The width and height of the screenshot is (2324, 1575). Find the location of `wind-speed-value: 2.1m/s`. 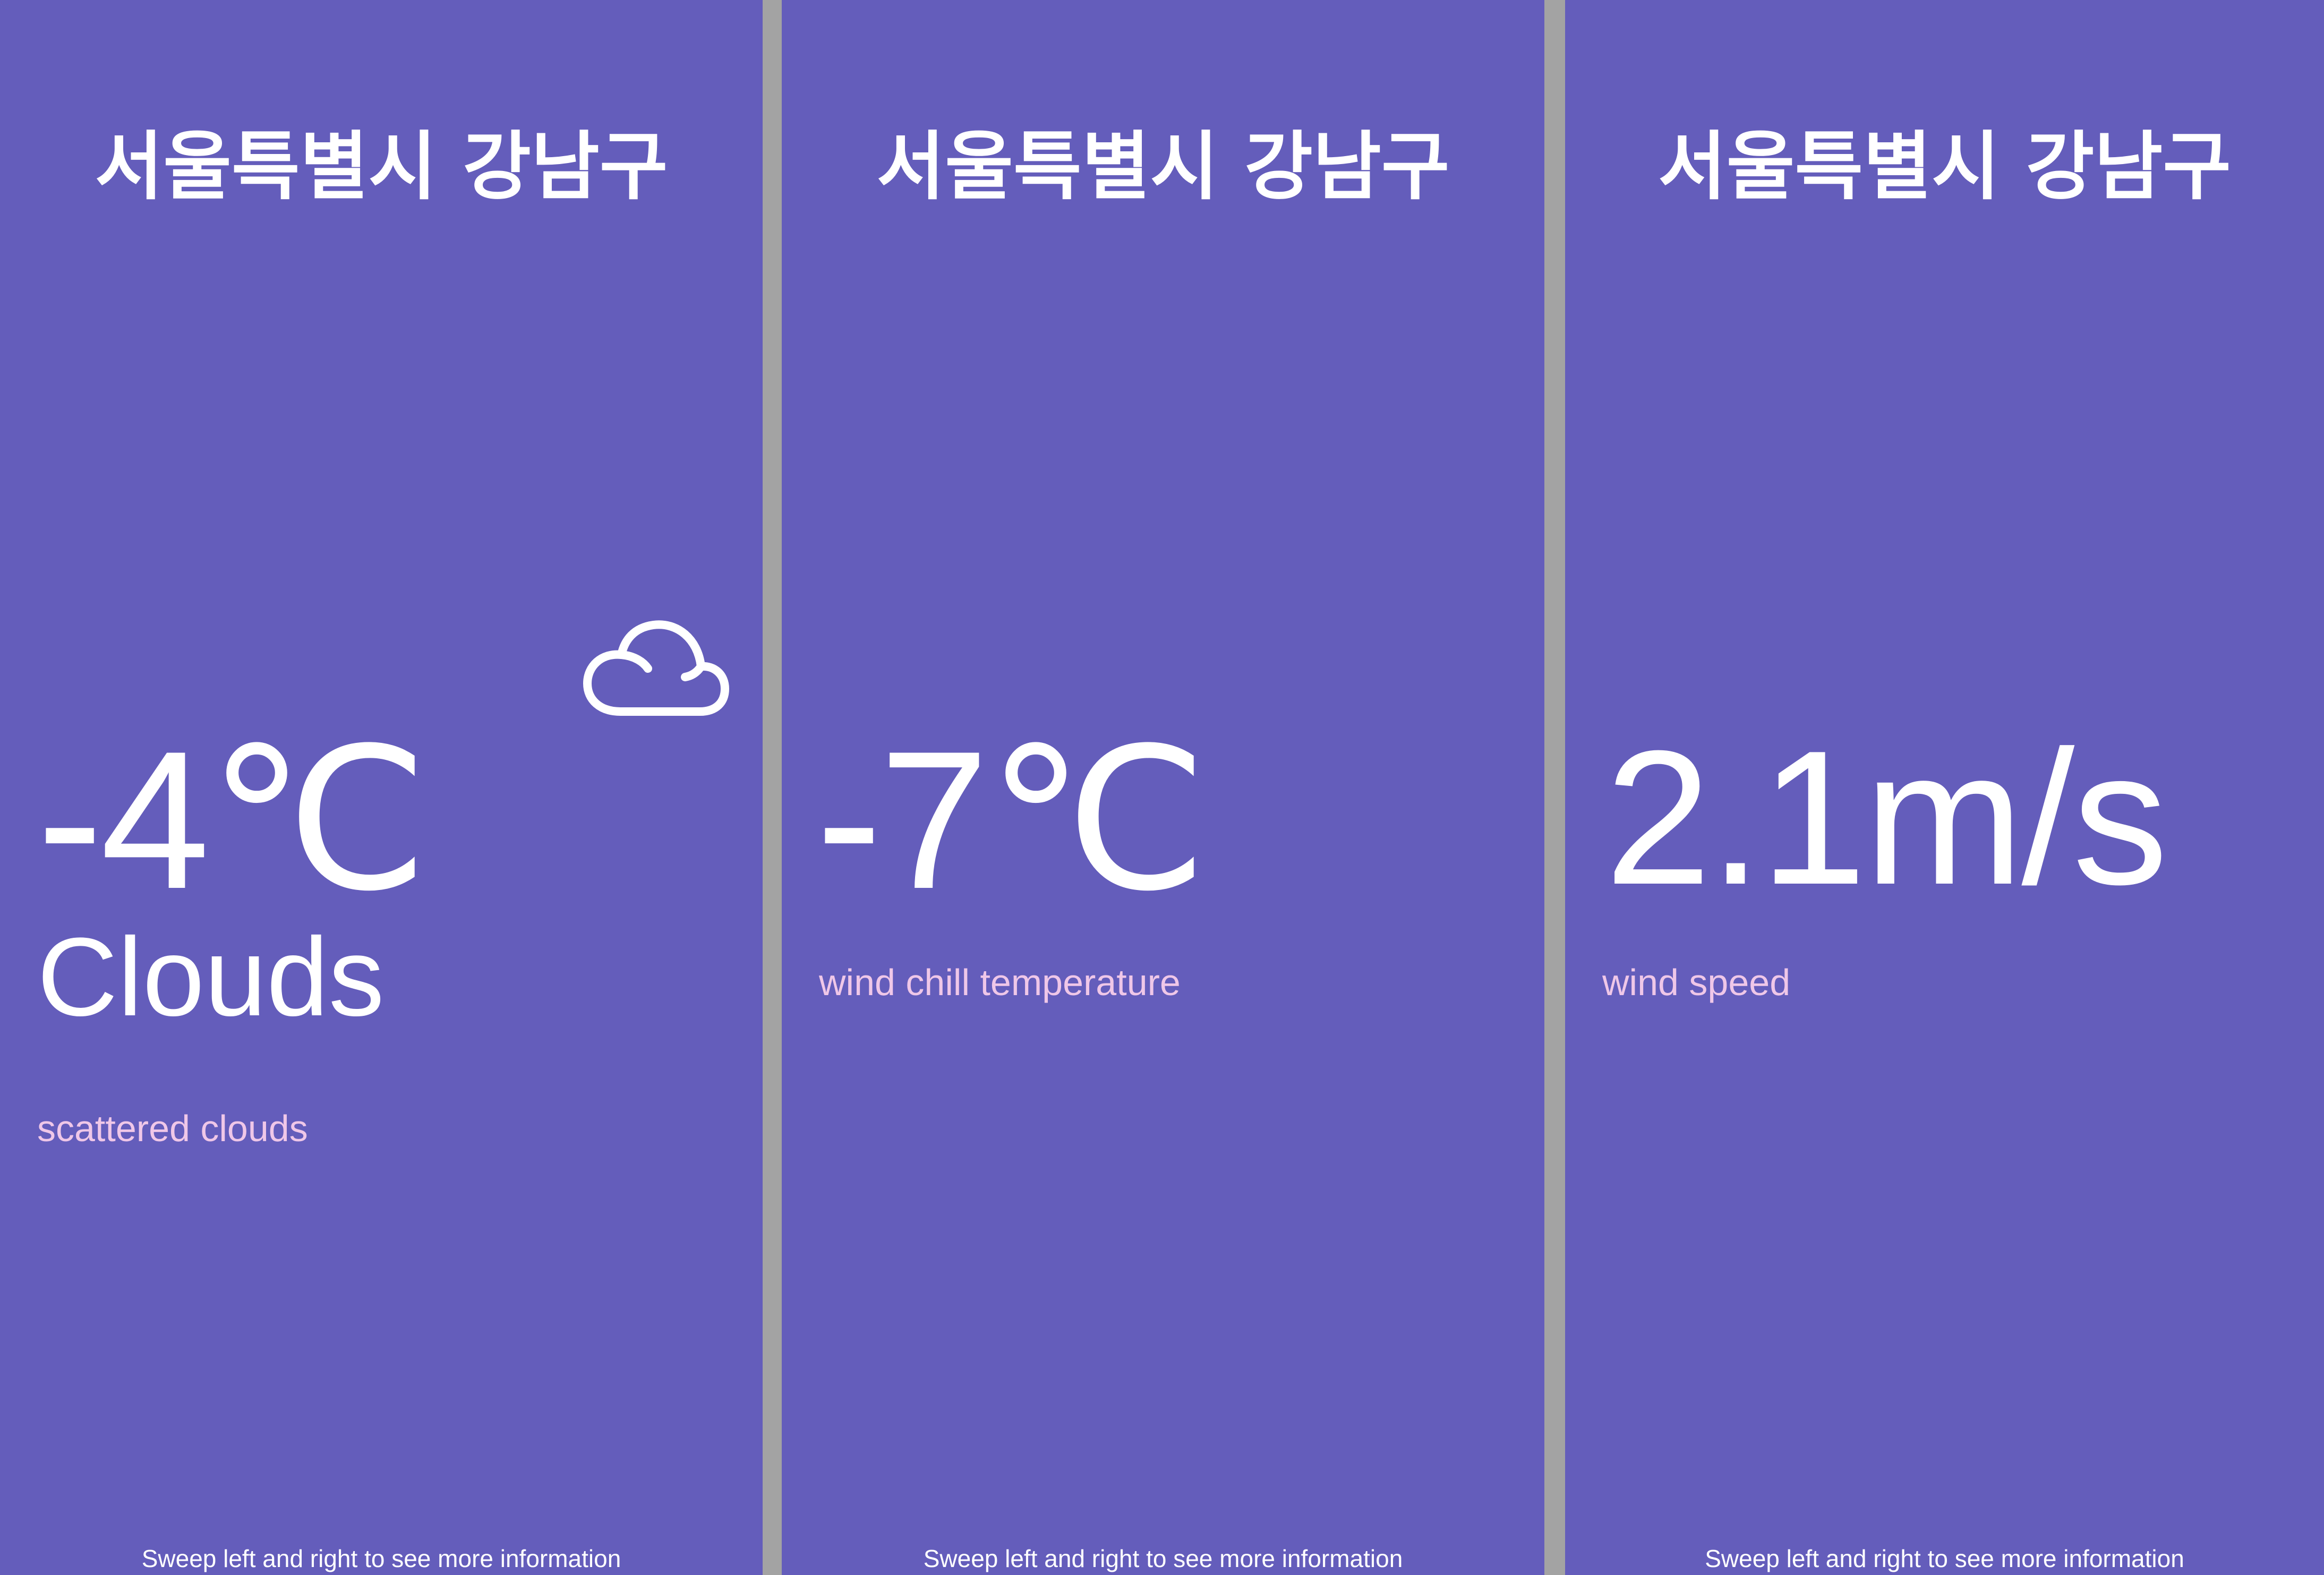

wind-speed-value: 2.1m/s is located at coordinates (1886, 818).